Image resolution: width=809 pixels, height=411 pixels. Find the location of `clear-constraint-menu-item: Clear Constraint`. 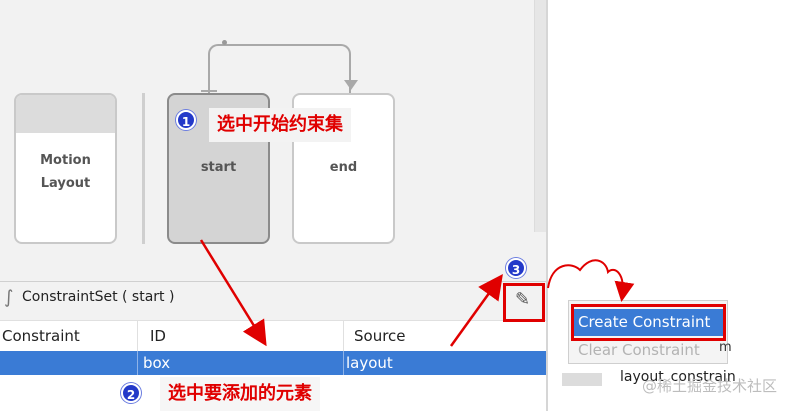

clear-constraint-menu-item: Clear Constraint is located at coordinates (648, 350).